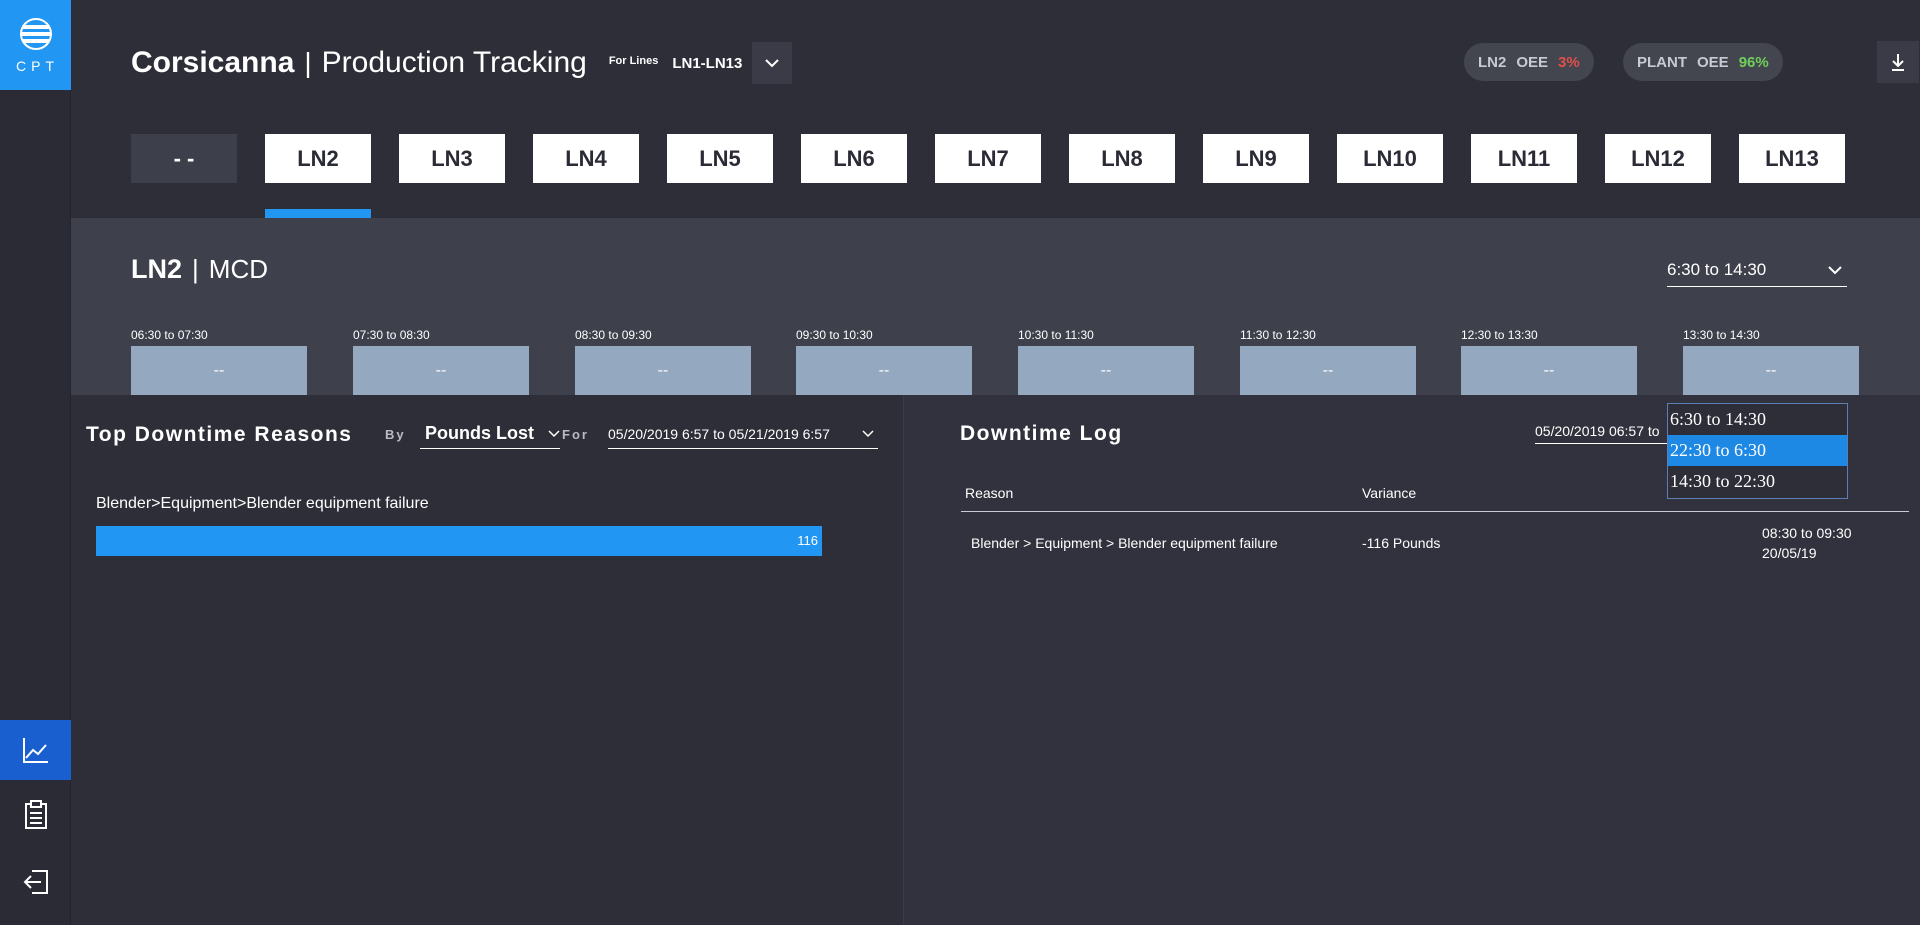 The height and width of the screenshot is (925, 1920). What do you see at coordinates (479, 433) in the screenshot?
I see `metric-value: Pounds Lost` at bounding box center [479, 433].